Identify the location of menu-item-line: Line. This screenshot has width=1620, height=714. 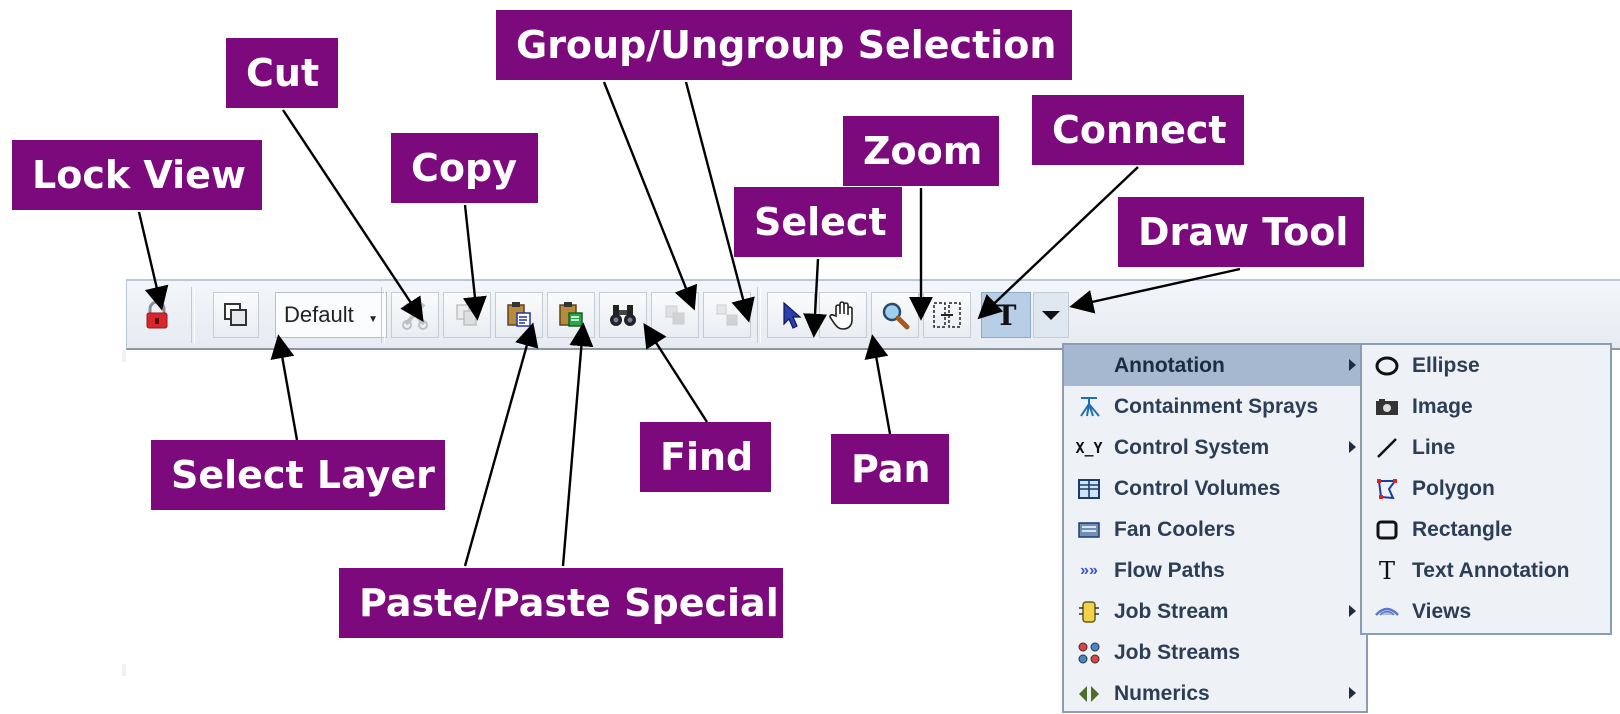
(1486, 447).